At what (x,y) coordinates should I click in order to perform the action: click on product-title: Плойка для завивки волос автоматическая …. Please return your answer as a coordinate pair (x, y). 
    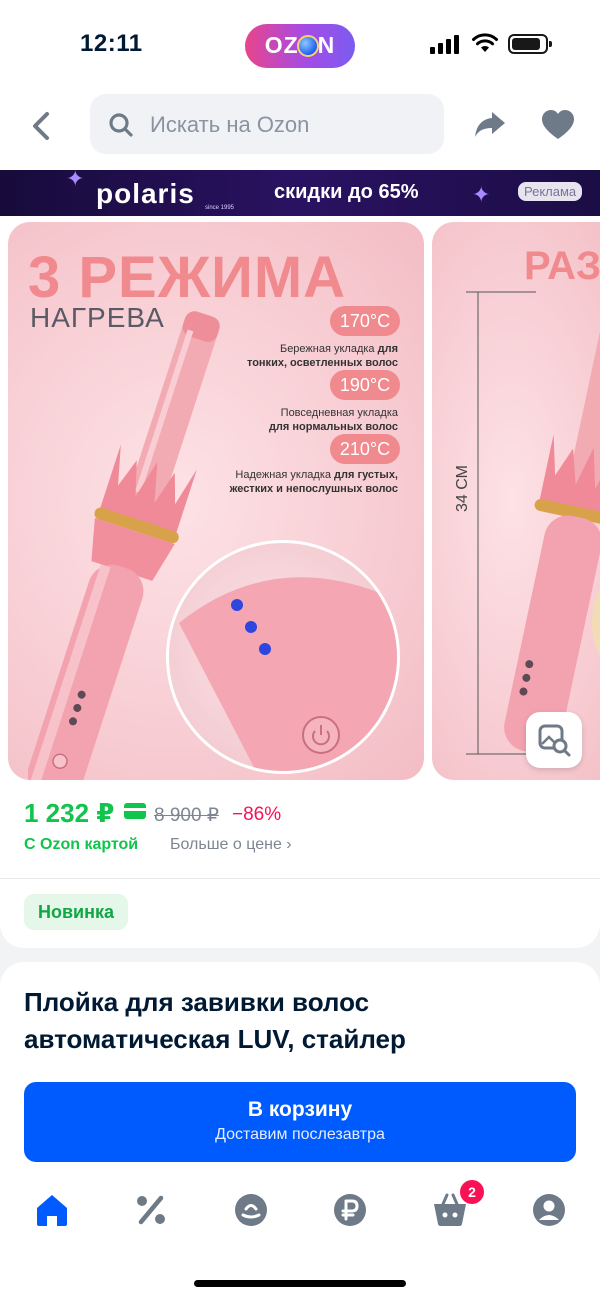
    Looking at the image, I should click on (215, 1020).